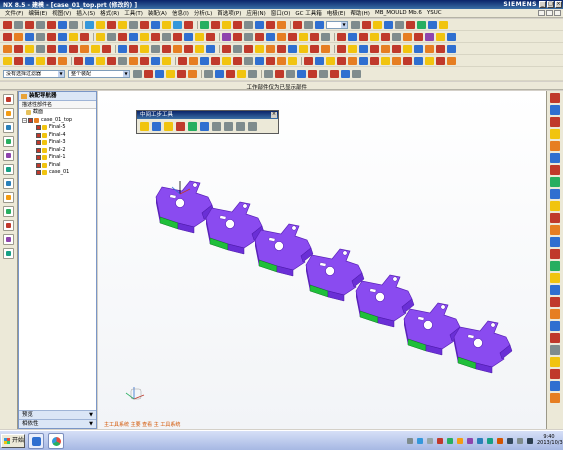  What do you see at coordinates (8, 211) in the screenshot?
I see `process-studio-tab-icon` at bounding box center [8, 211].